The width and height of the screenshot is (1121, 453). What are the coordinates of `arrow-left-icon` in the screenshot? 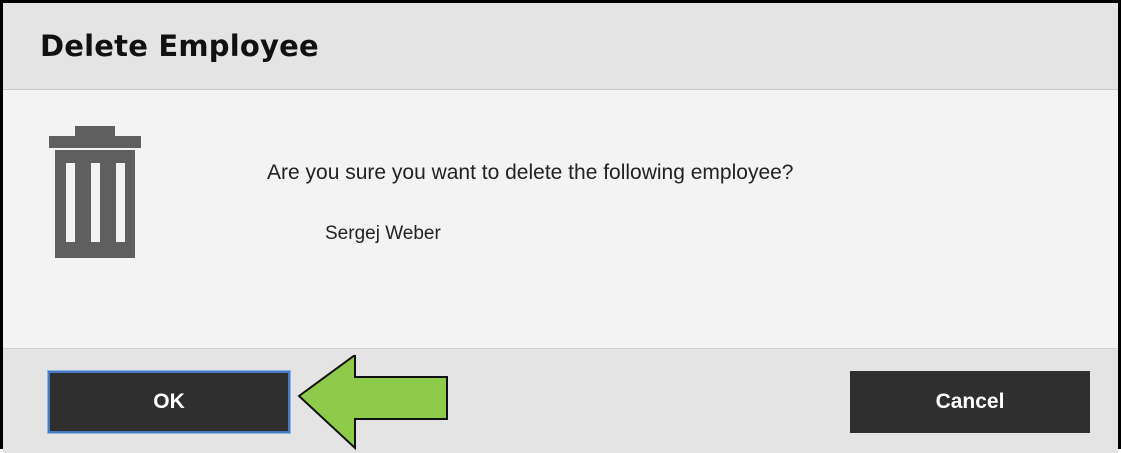 It's located at (372, 403).